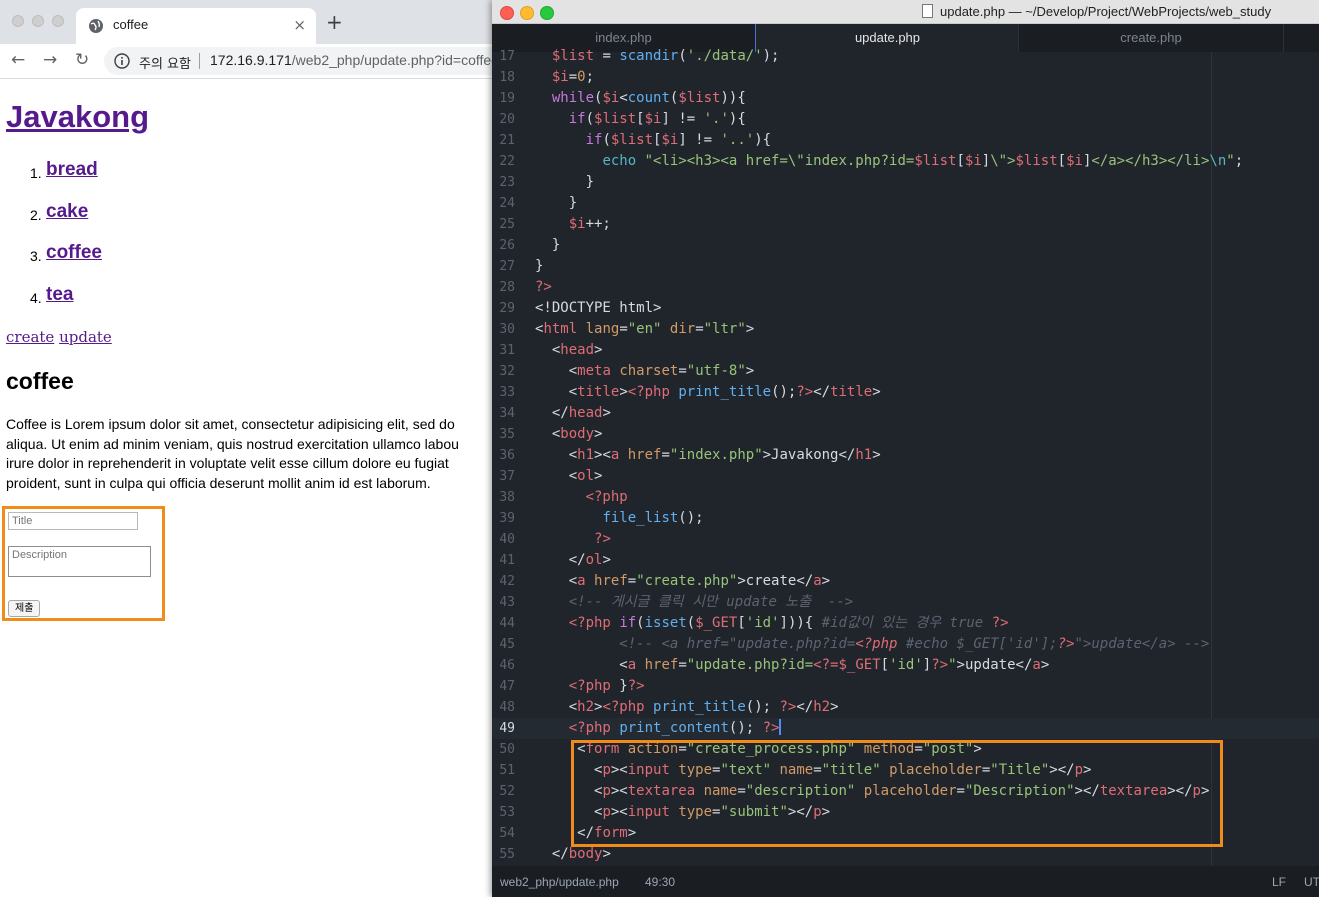 The width and height of the screenshot is (1319, 897). I want to click on tab-title: coffee, so click(131, 24).